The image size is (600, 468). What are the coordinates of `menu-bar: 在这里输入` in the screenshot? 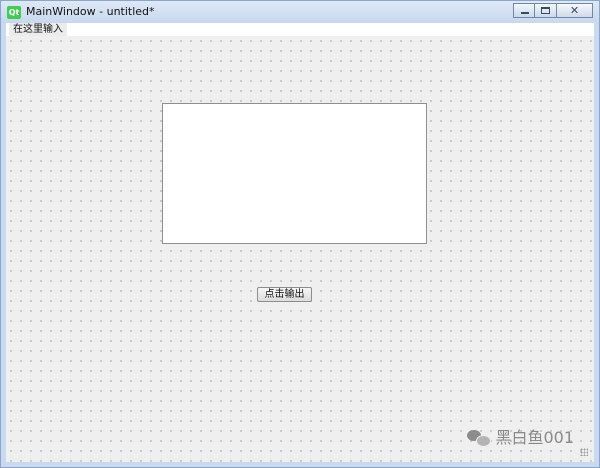 It's located at (300, 29).